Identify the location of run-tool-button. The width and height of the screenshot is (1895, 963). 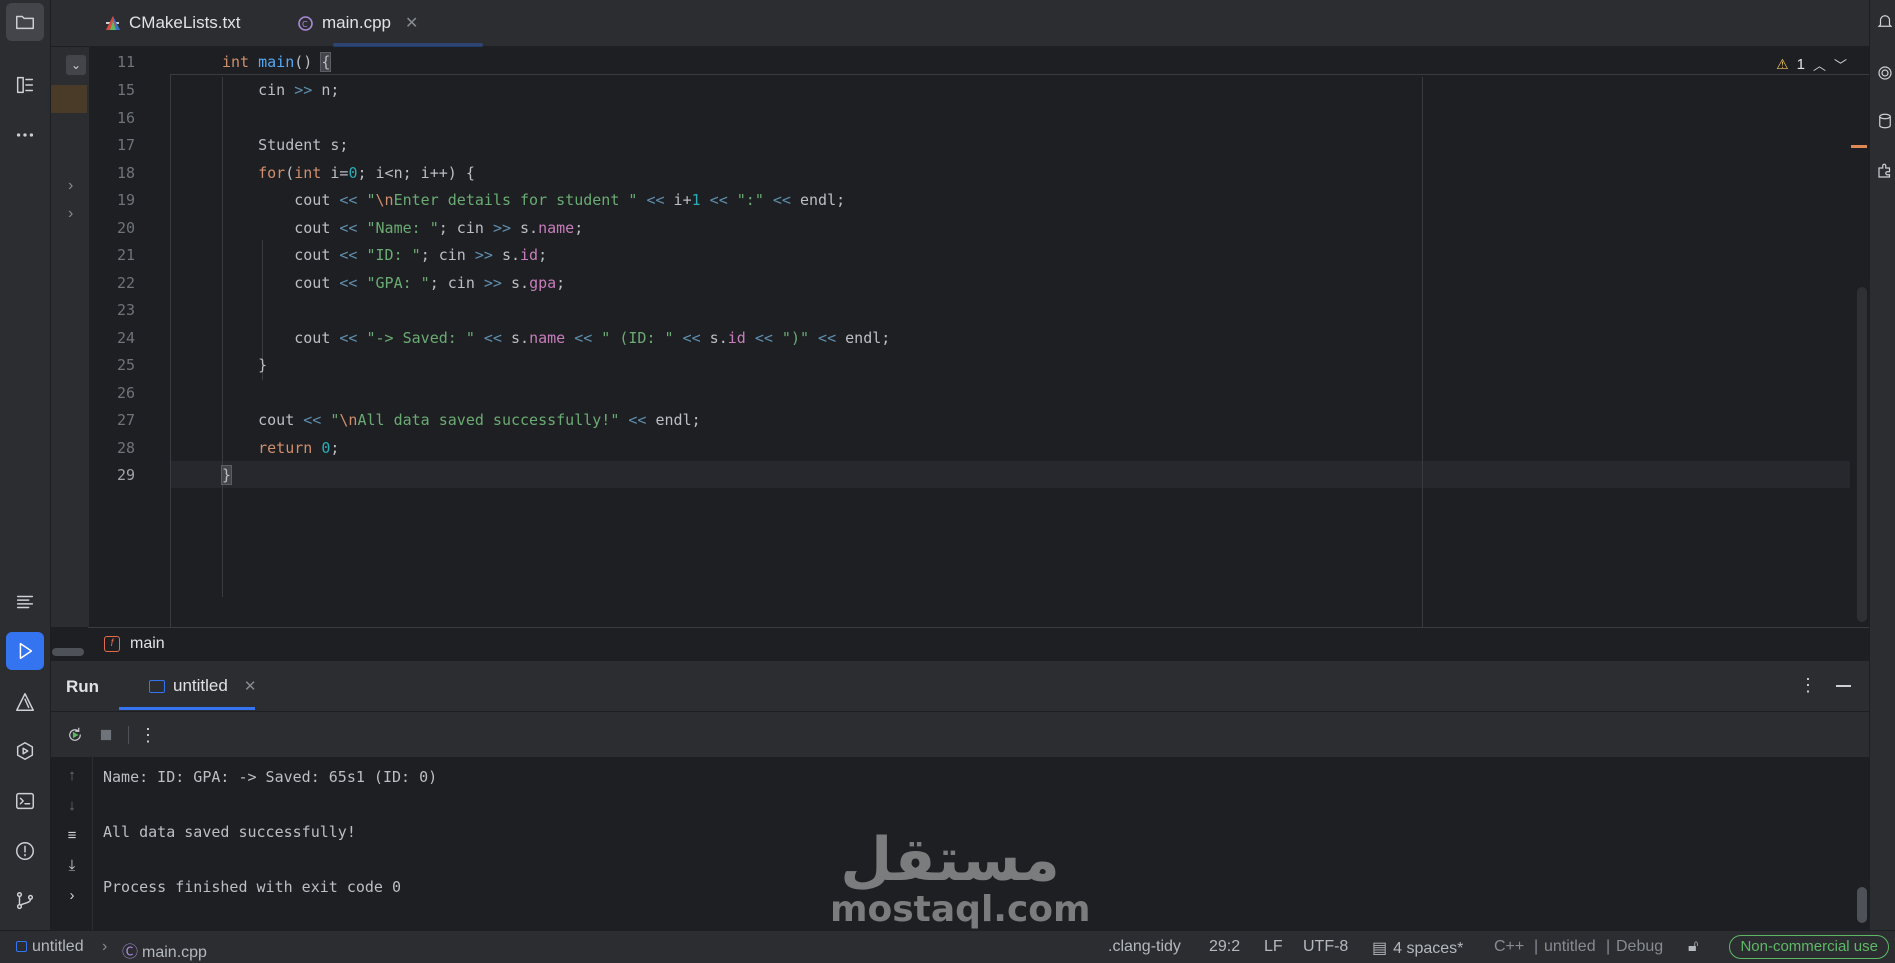
(25, 651).